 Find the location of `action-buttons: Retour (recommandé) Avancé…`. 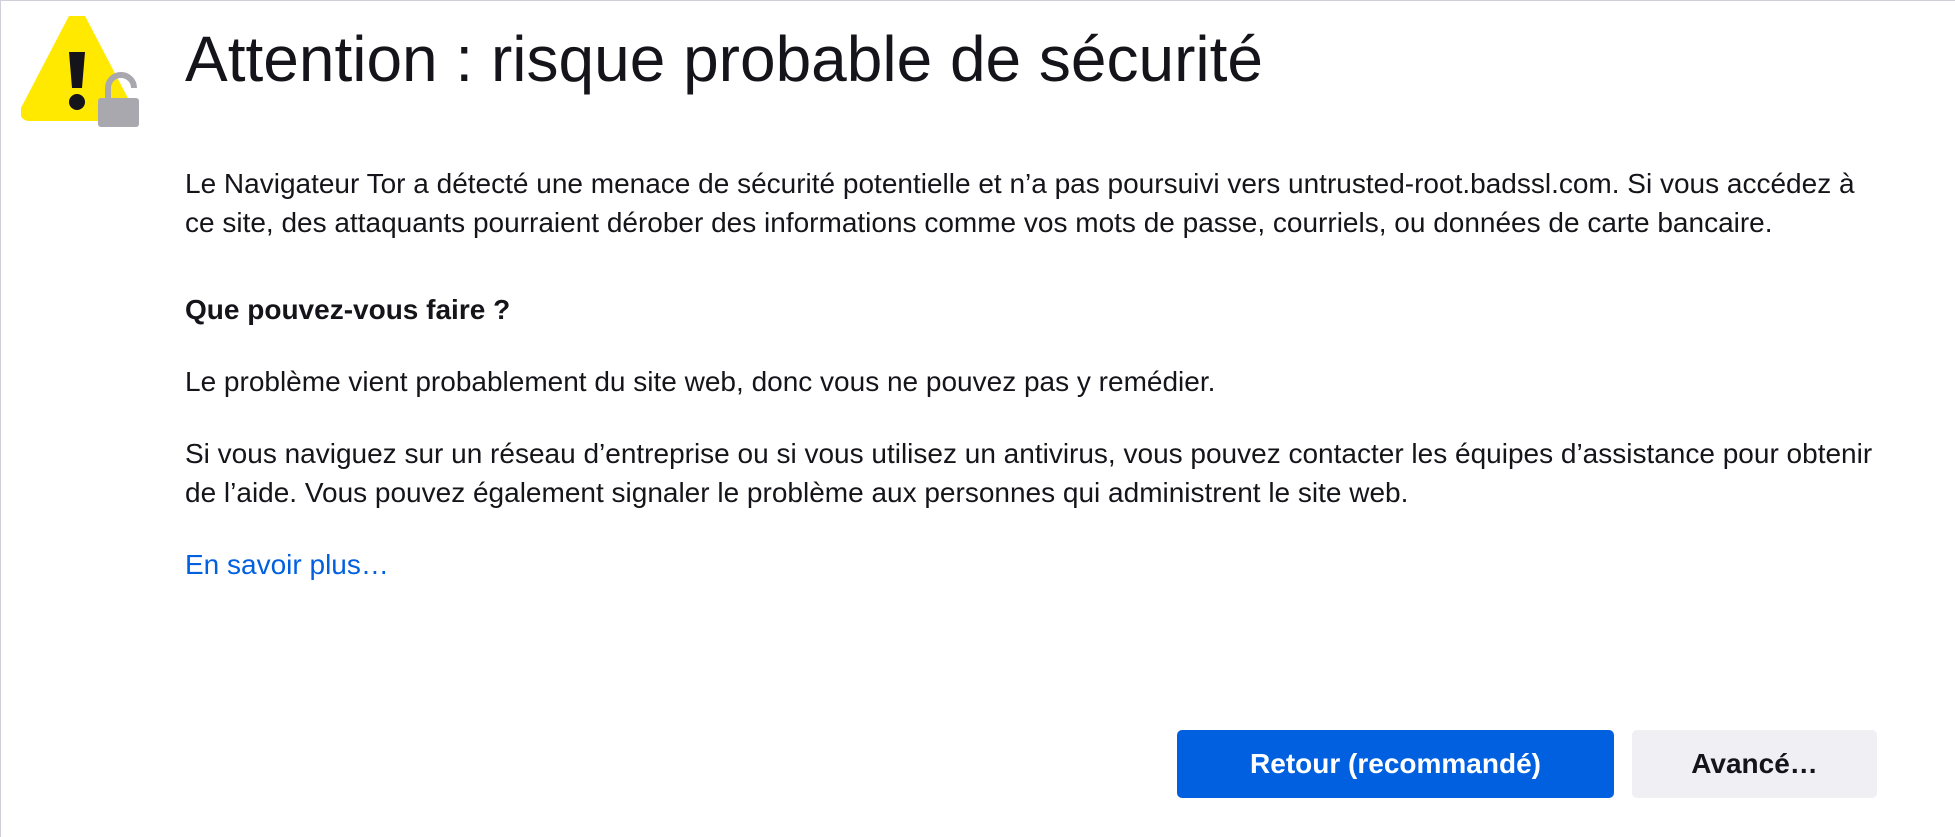

action-buttons: Retour (recommandé) Avancé… is located at coordinates (1527, 764).